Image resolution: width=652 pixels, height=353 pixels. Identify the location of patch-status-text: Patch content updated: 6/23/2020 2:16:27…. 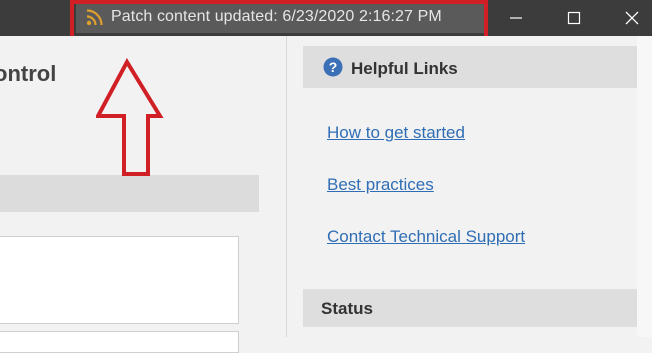
(276, 16).